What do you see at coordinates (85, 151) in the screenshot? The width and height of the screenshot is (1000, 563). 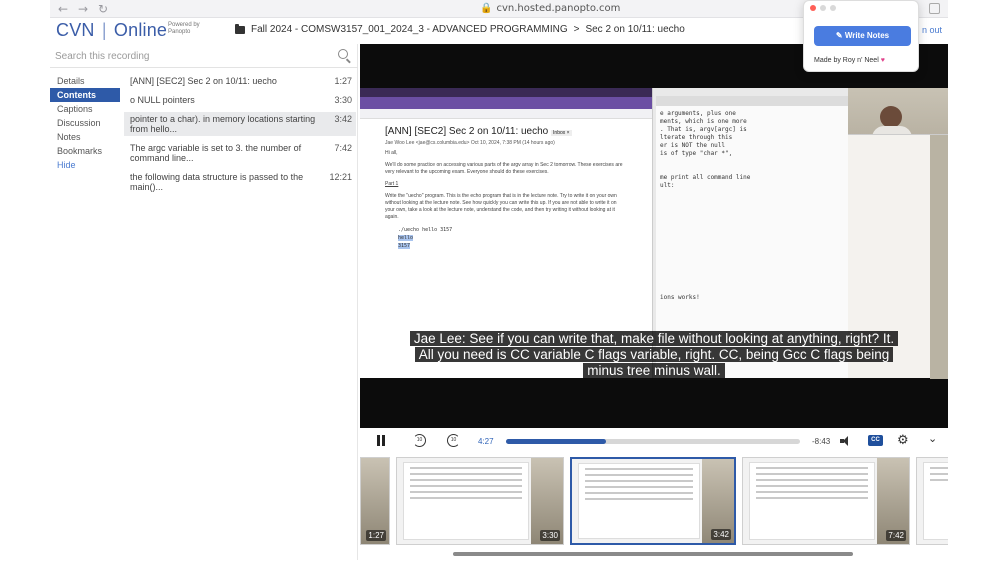 I see `sidebar-item-bookmarks: Bookmarks` at bounding box center [85, 151].